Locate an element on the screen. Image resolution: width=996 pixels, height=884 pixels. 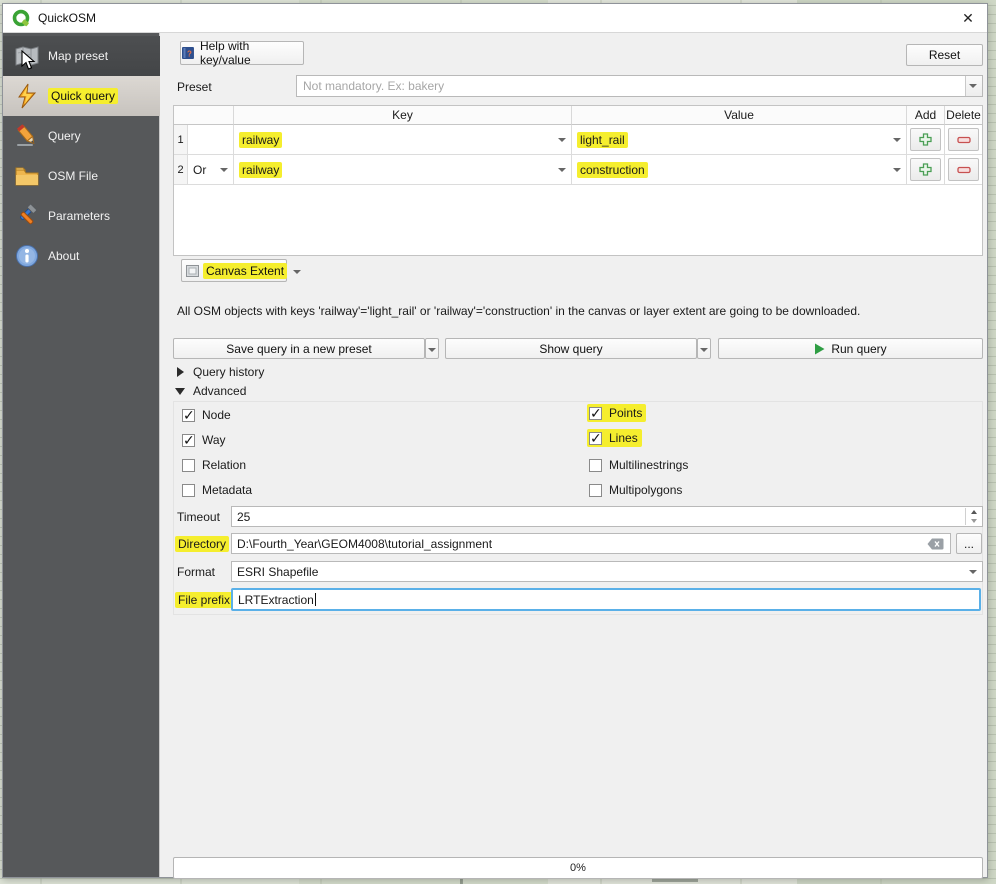
help-book-icon: ? is located at coordinates (187, 53).